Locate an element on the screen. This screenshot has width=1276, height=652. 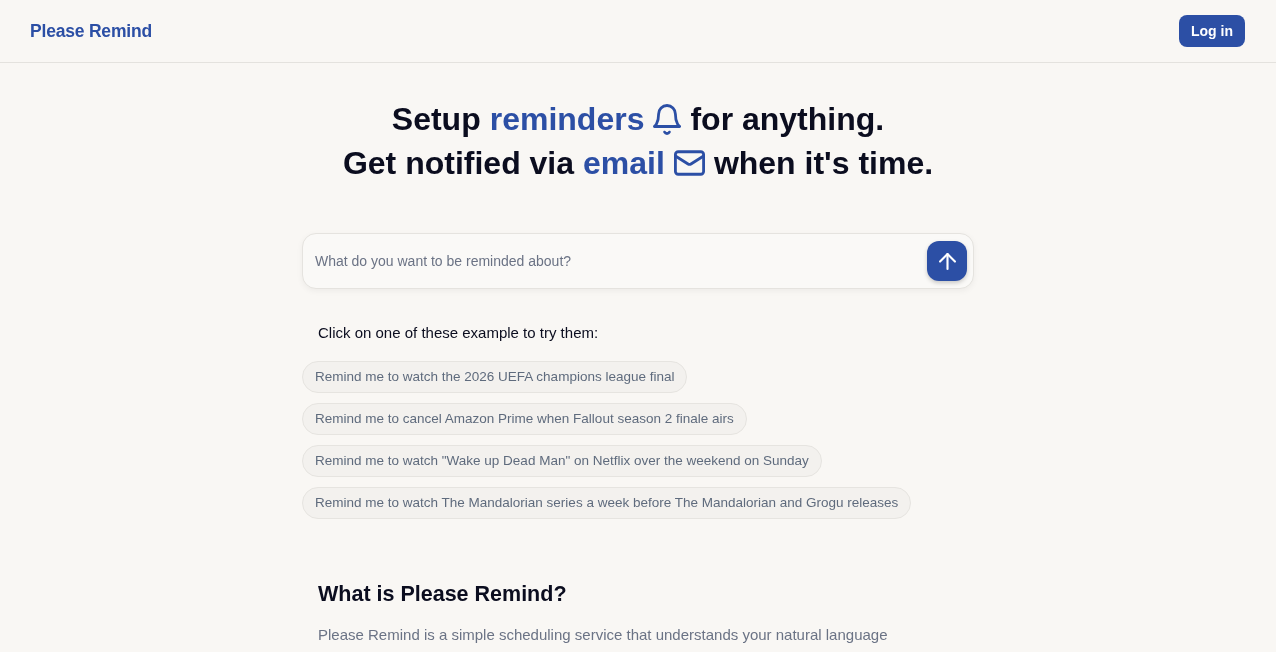
heading-text: for anything. is located at coordinates (787, 119).